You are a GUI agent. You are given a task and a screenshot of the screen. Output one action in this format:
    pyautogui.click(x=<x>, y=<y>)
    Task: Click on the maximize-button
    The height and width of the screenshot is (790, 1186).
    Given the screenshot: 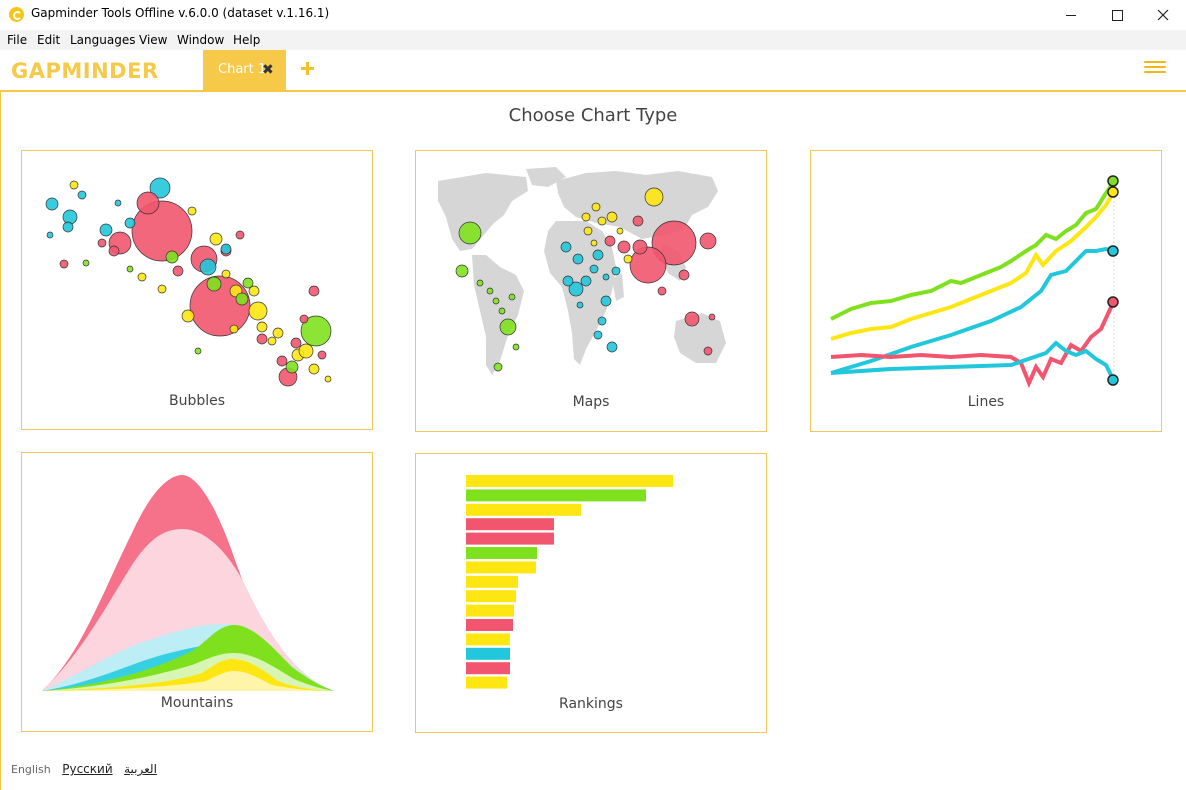 What is the action you would take?
    pyautogui.click(x=1117, y=15)
    